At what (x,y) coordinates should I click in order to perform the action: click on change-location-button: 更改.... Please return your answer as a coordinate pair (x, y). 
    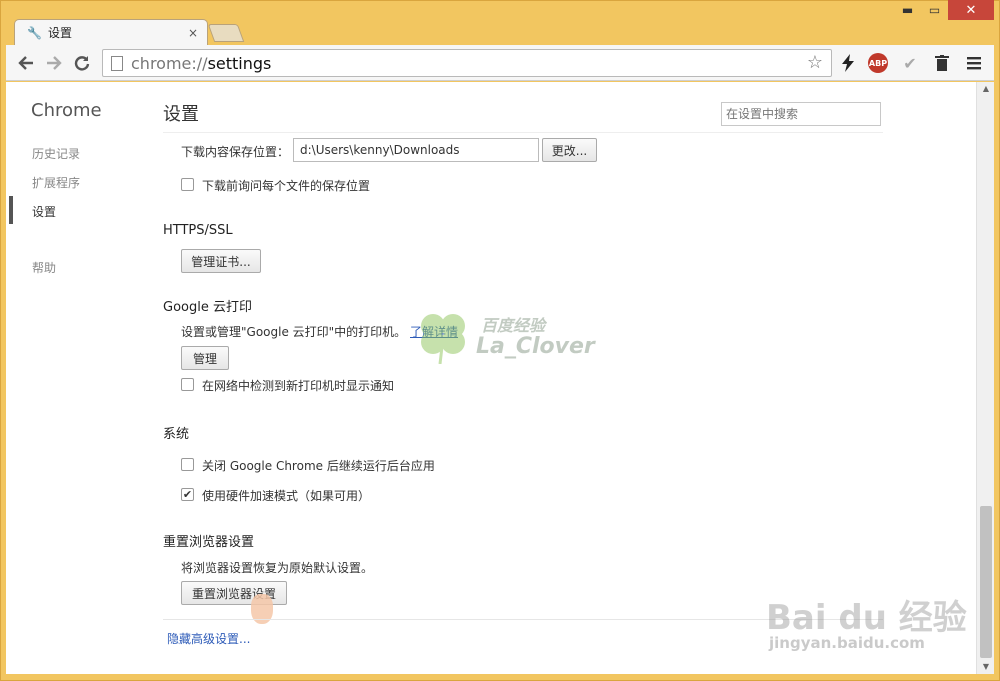
    Looking at the image, I should click on (569, 150).